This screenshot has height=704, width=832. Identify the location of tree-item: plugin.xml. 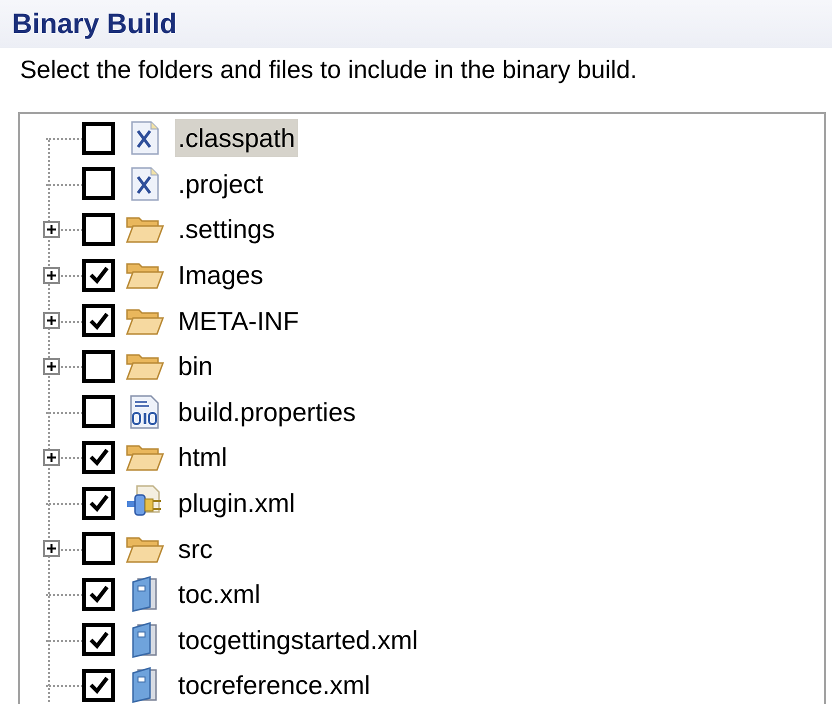
(236, 503).